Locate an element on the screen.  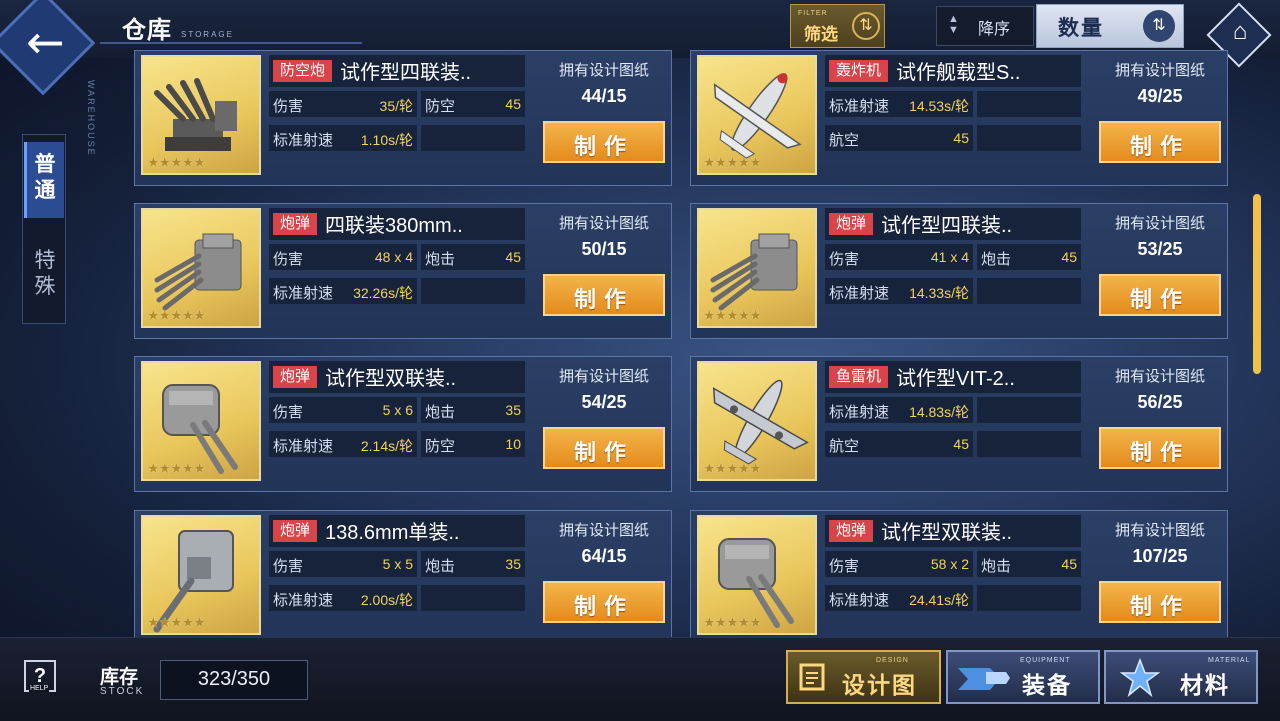
filter-label-en: FILTER is located at coordinates (813, 13).